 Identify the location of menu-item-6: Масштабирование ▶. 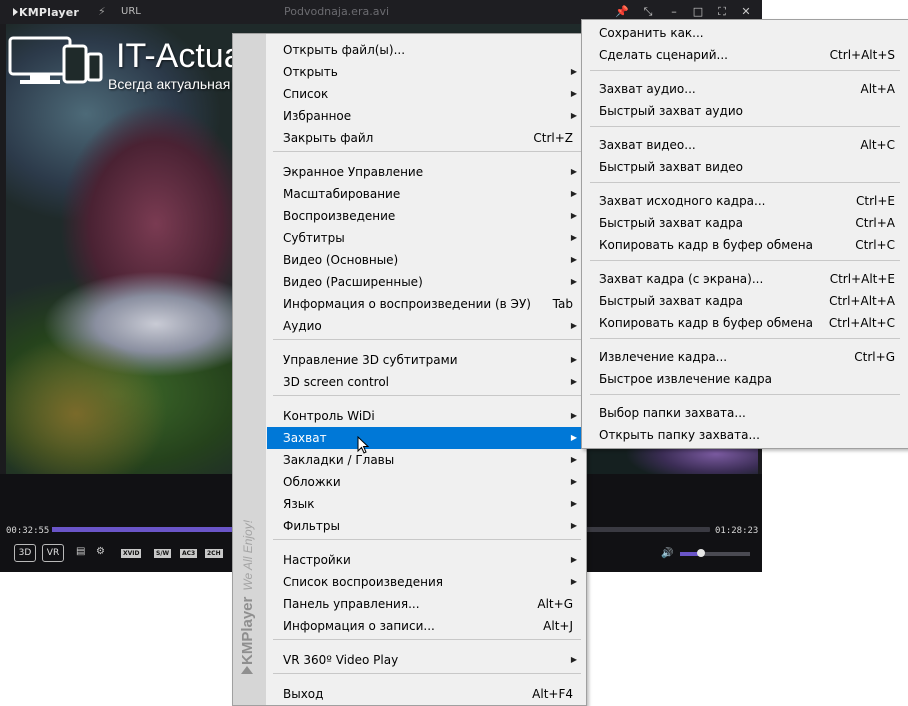
(426, 194).